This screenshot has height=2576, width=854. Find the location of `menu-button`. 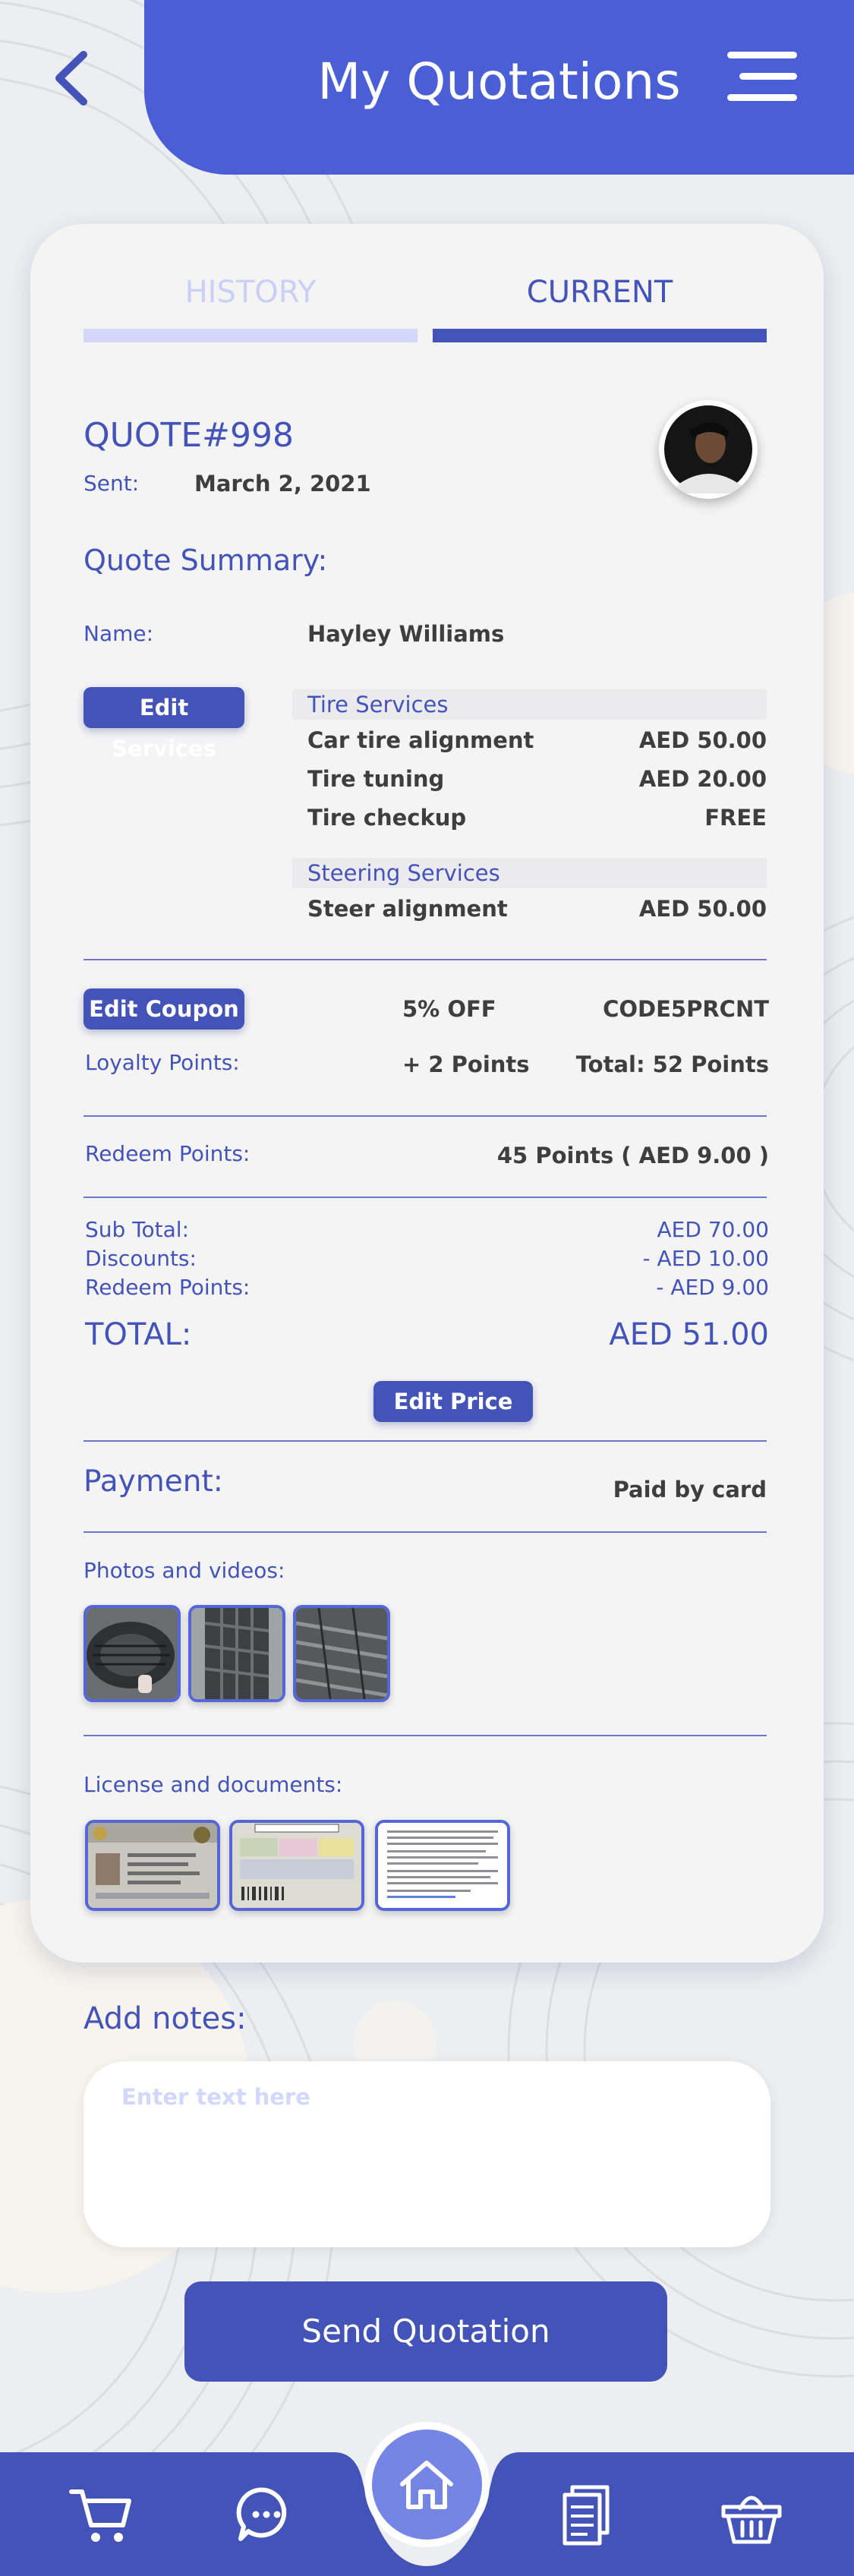

menu-button is located at coordinates (759, 77).